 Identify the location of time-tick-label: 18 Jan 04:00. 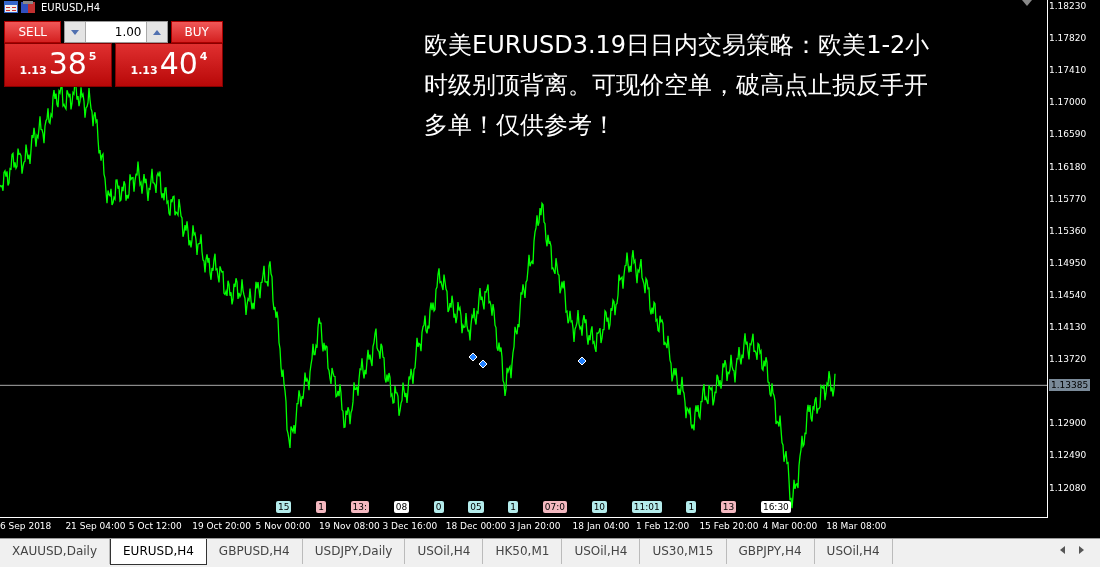
(601, 526).